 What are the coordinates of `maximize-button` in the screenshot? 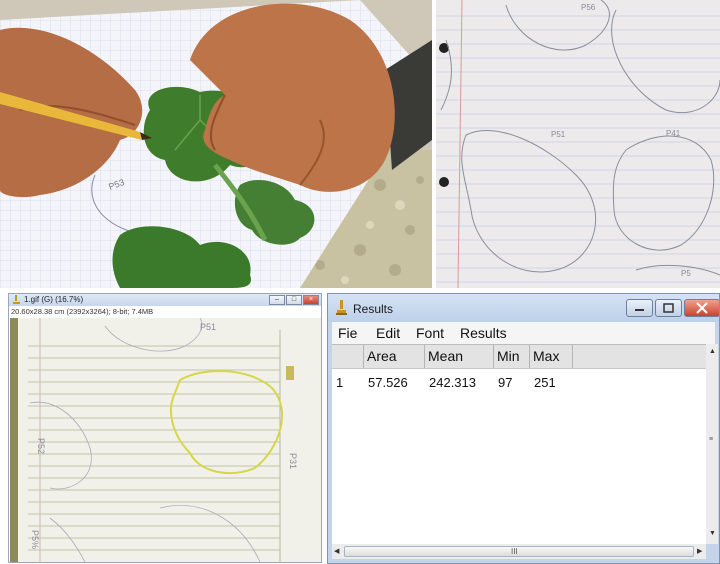 It's located at (668, 308).